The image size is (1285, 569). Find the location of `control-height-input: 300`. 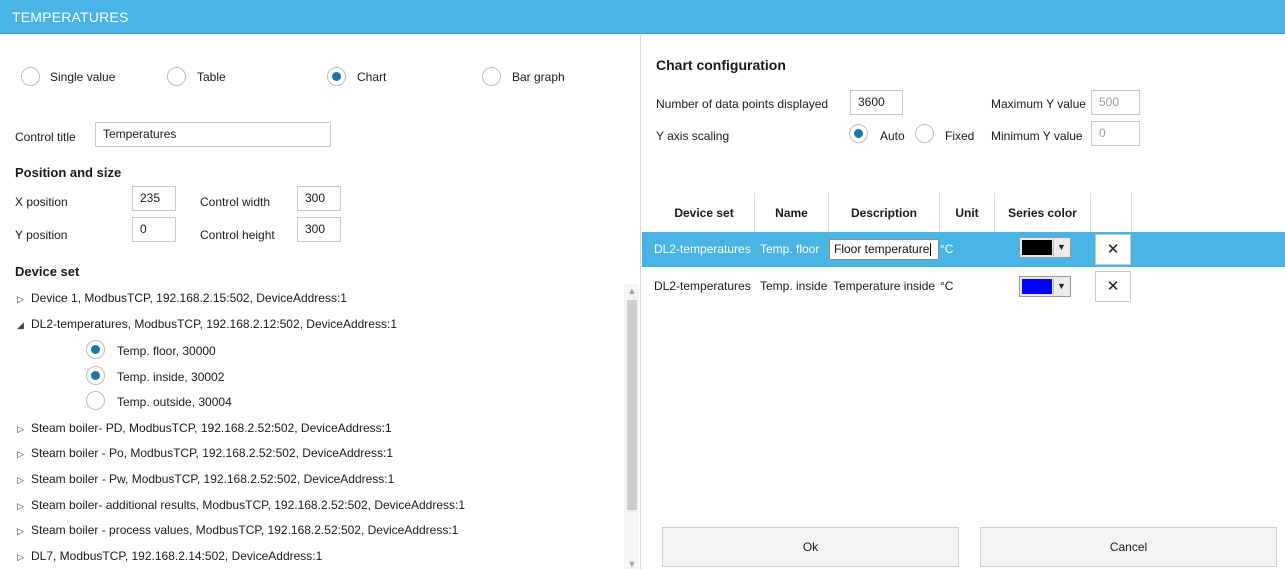

control-height-input: 300 is located at coordinates (319, 229).